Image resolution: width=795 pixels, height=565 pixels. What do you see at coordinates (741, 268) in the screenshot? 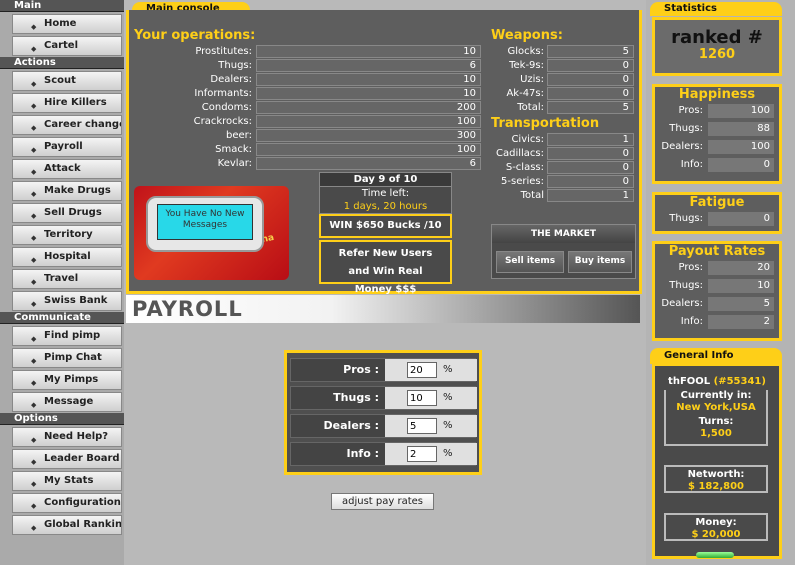
I see `stat-value: 20` at bounding box center [741, 268].